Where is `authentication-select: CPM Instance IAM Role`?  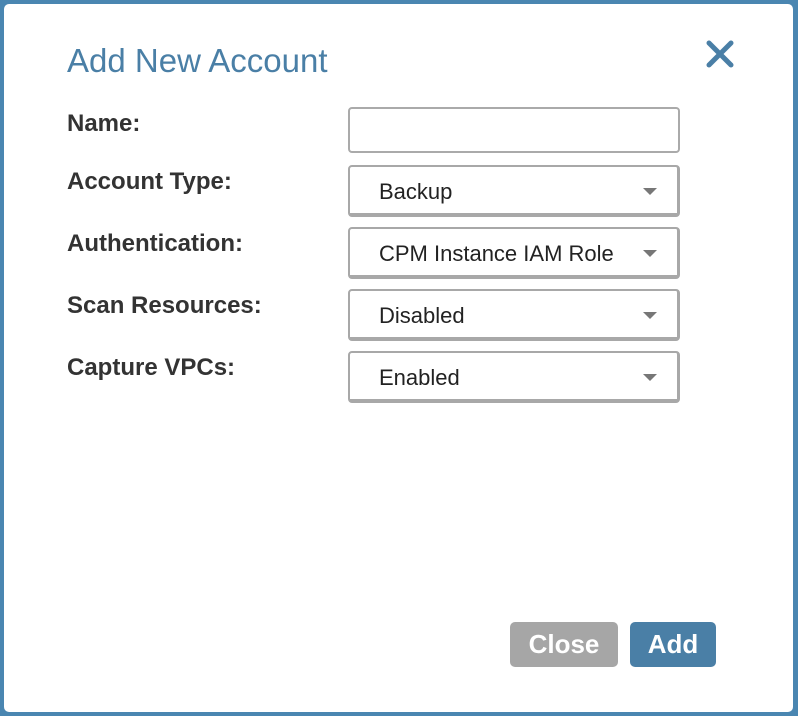
authentication-select: CPM Instance IAM Role is located at coordinates (514, 253).